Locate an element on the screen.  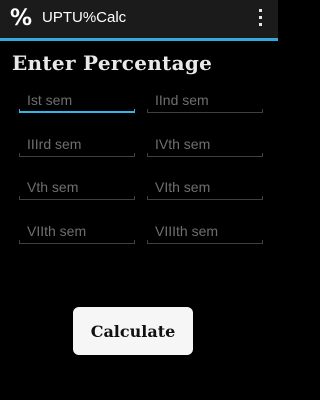
sem5-field is located at coordinates (77, 189).